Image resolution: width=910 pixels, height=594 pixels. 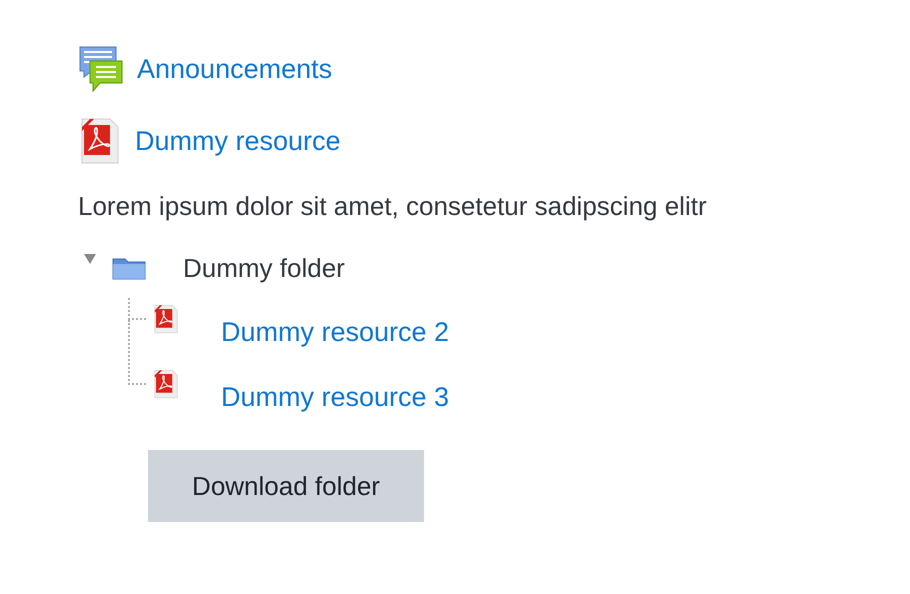 What do you see at coordinates (335, 397) in the screenshot?
I see `resource-link: Dummy resource 3` at bounding box center [335, 397].